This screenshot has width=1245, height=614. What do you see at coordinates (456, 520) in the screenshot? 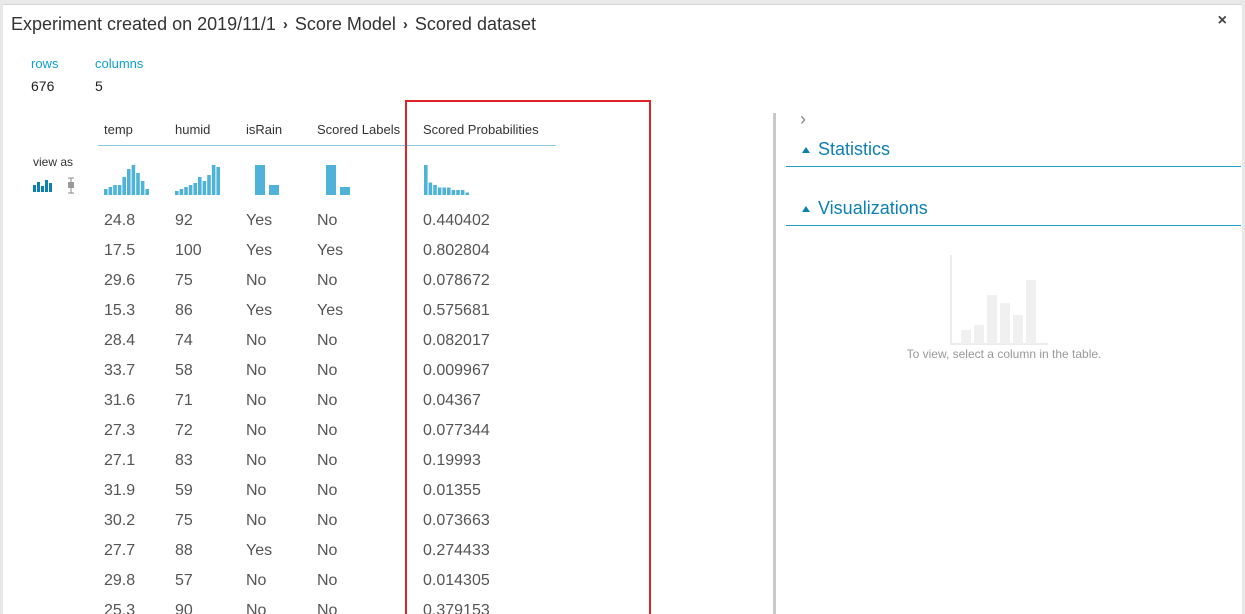
I see `cell-scored-probabilities: 0.073663` at bounding box center [456, 520].